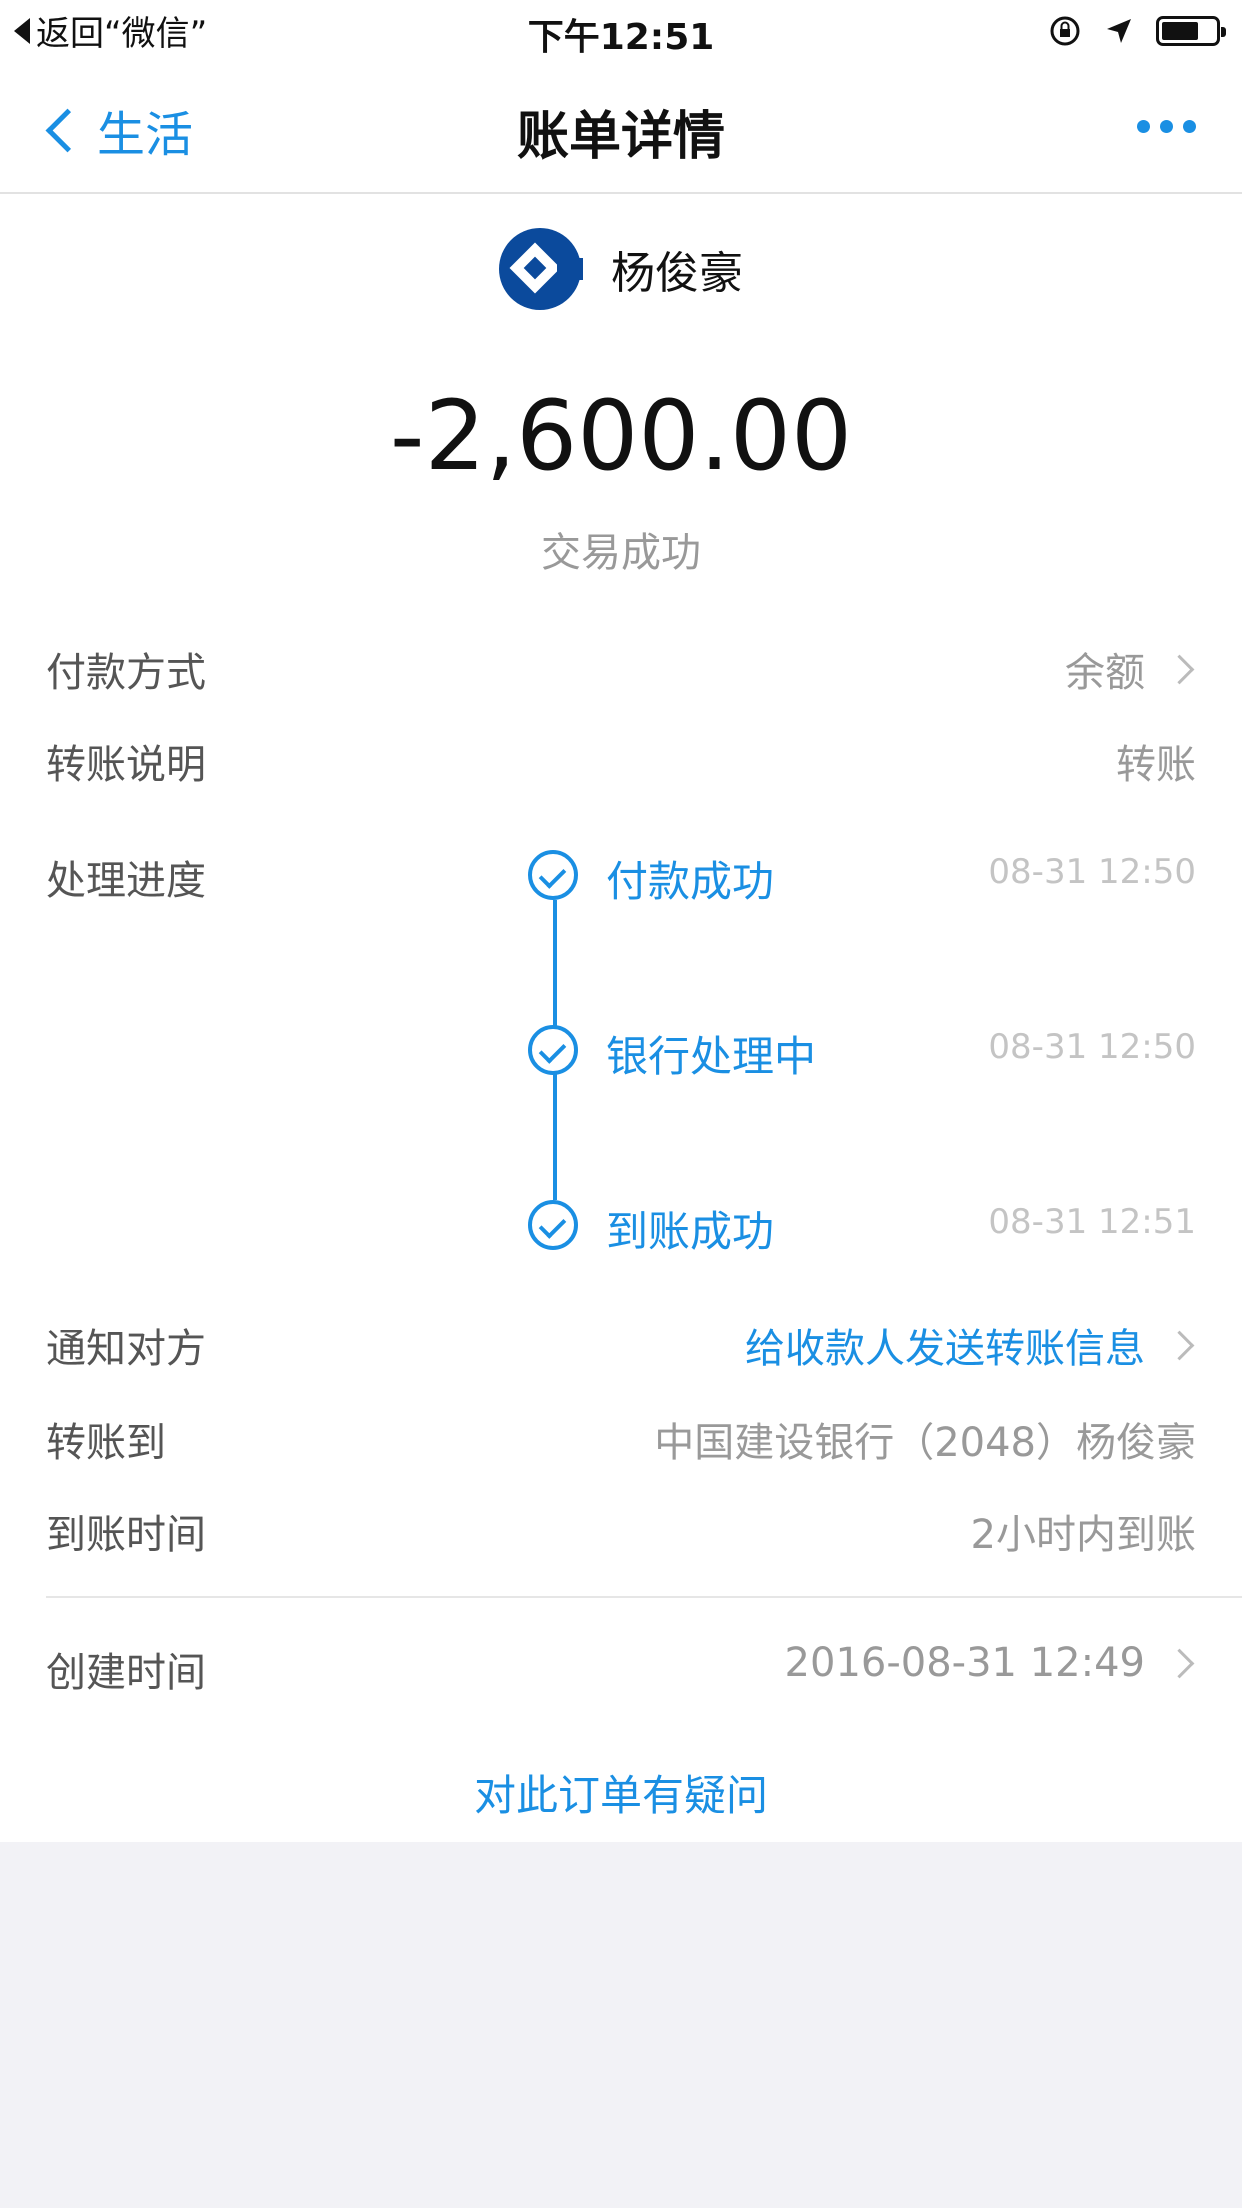 This screenshot has height=2208, width=1242. I want to click on arrival-time-label: 到账时间, so click(126, 1535).